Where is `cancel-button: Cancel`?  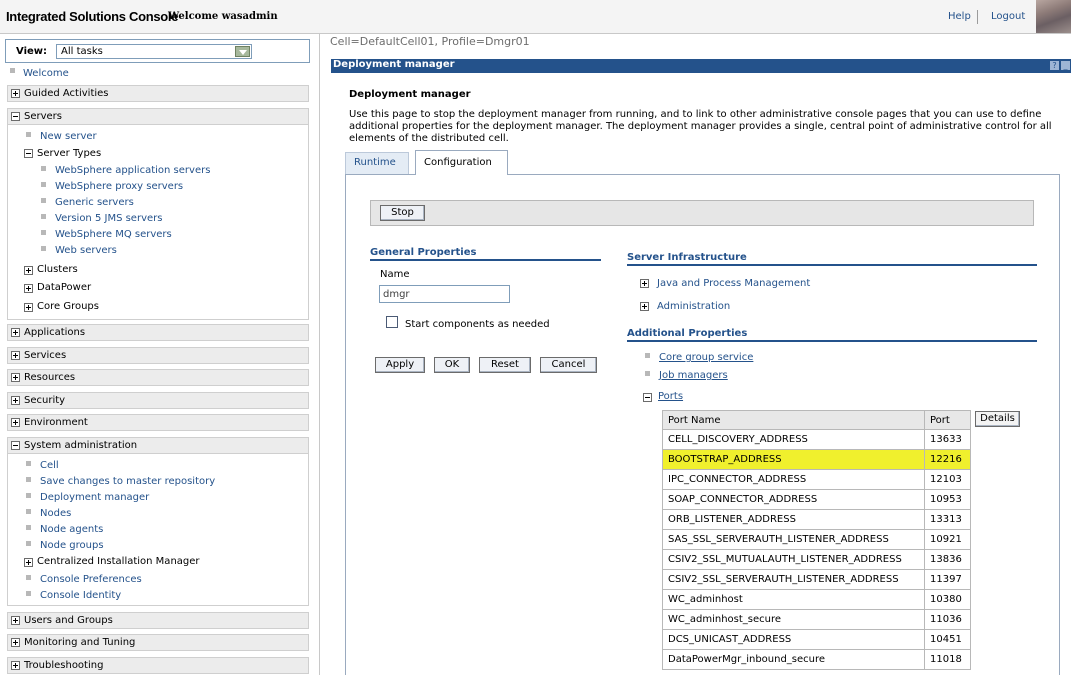
cancel-button: Cancel is located at coordinates (568, 365).